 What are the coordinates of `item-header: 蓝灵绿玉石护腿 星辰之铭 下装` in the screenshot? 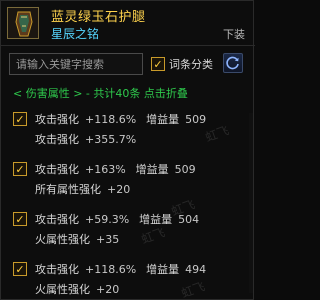 It's located at (128, 24).